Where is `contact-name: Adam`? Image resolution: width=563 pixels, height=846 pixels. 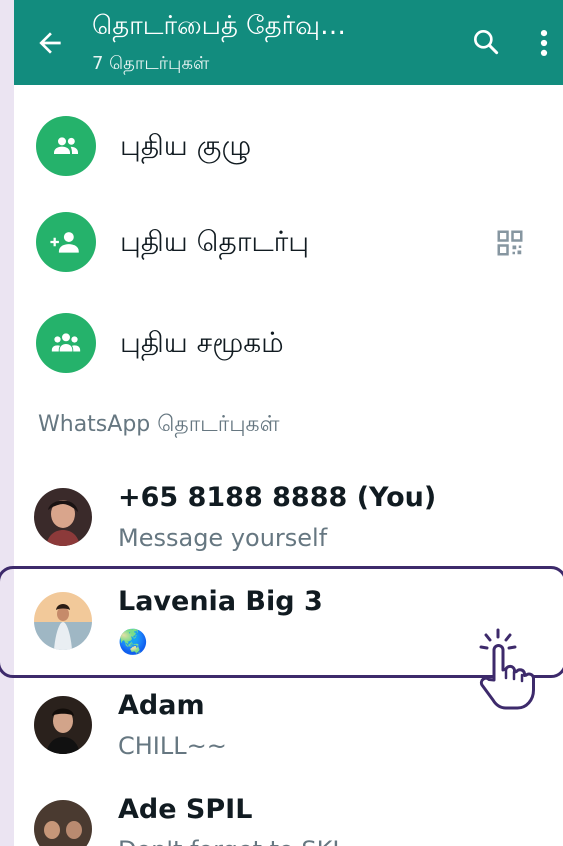 contact-name: Adam is located at coordinates (161, 705).